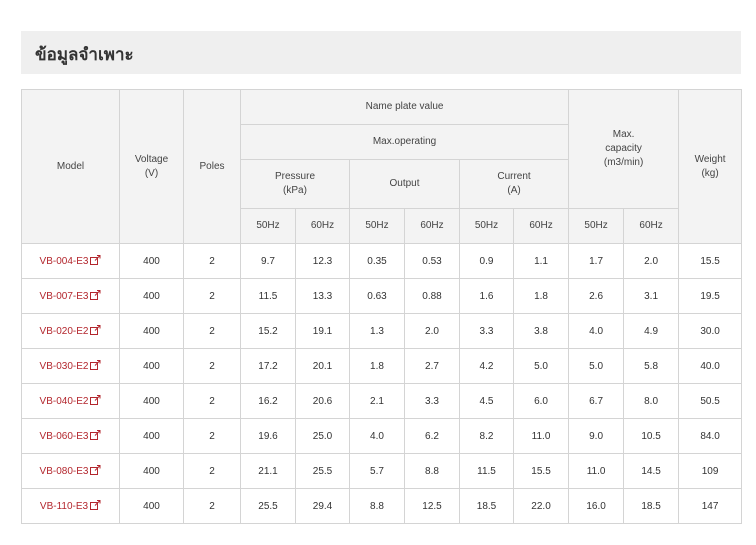  Describe the element at coordinates (486, 226) in the screenshot. I see `header-current-50hz: 50Hz` at that location.